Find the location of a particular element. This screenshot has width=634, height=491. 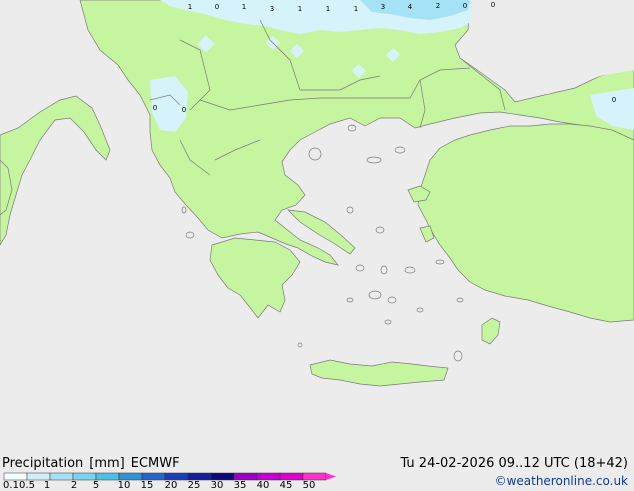

precip-value-label: 4 is located at coordinates (410, 7).